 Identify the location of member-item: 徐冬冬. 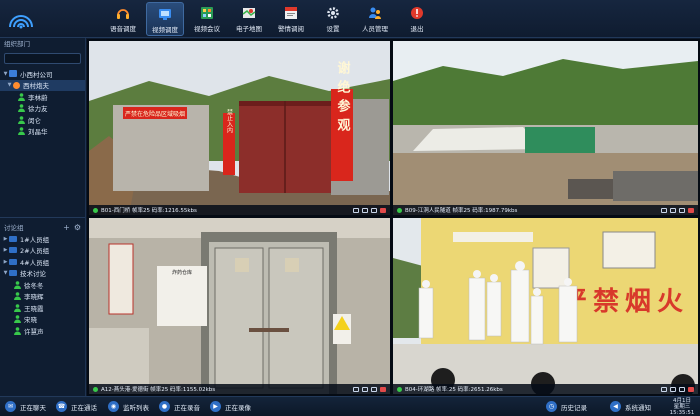
(42, 285).